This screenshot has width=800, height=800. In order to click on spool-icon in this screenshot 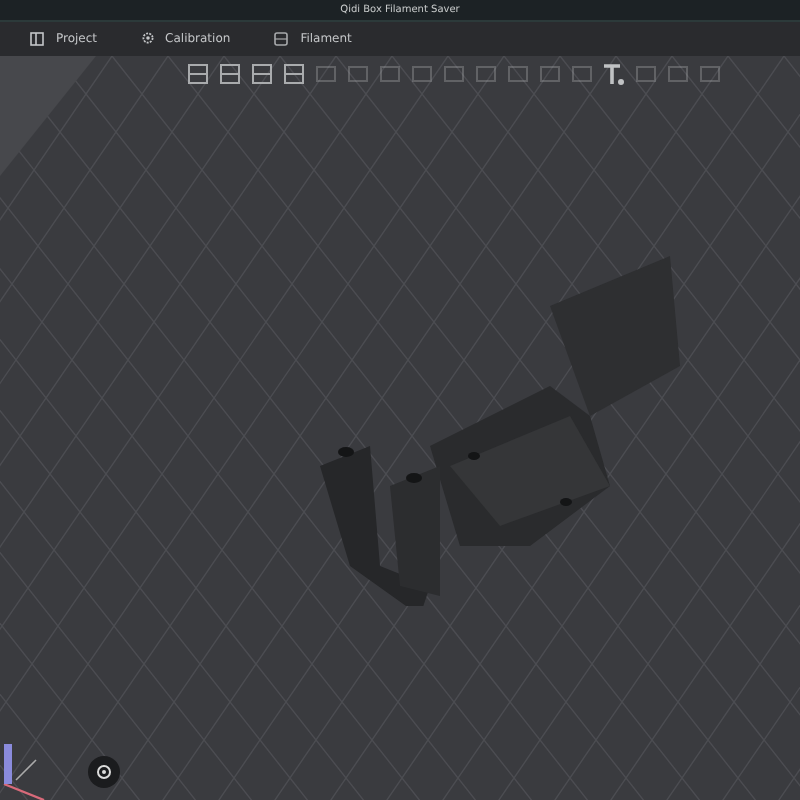, I will do `click(281, 38)`.